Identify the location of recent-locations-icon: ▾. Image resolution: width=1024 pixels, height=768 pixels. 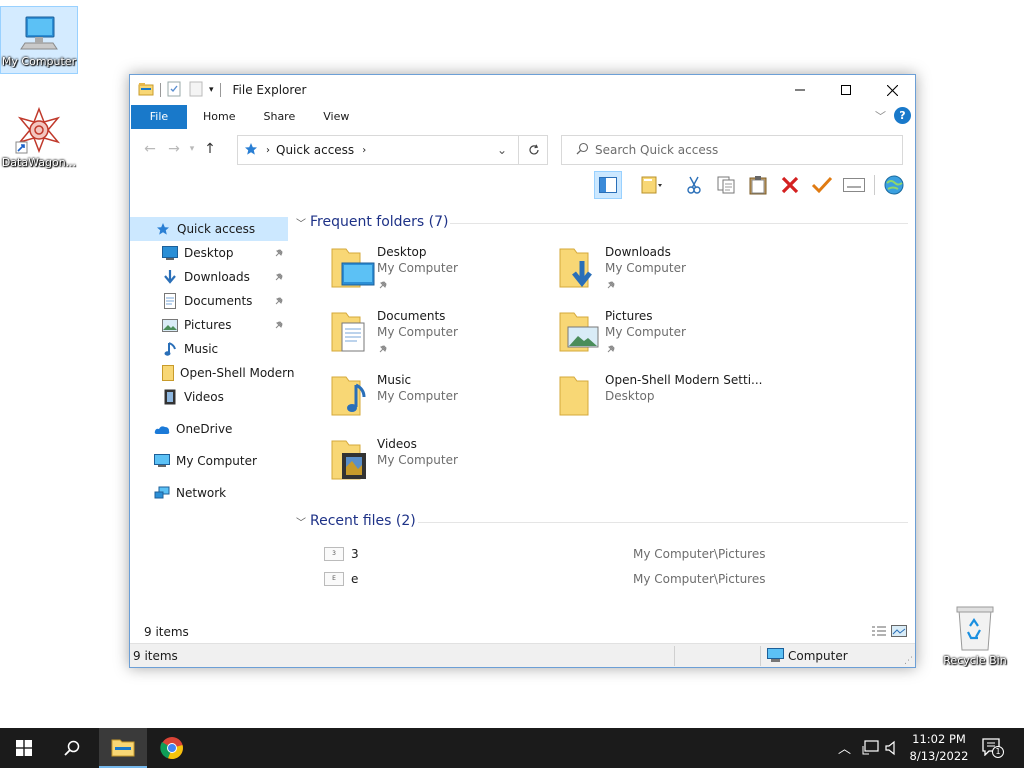
(192, 149).